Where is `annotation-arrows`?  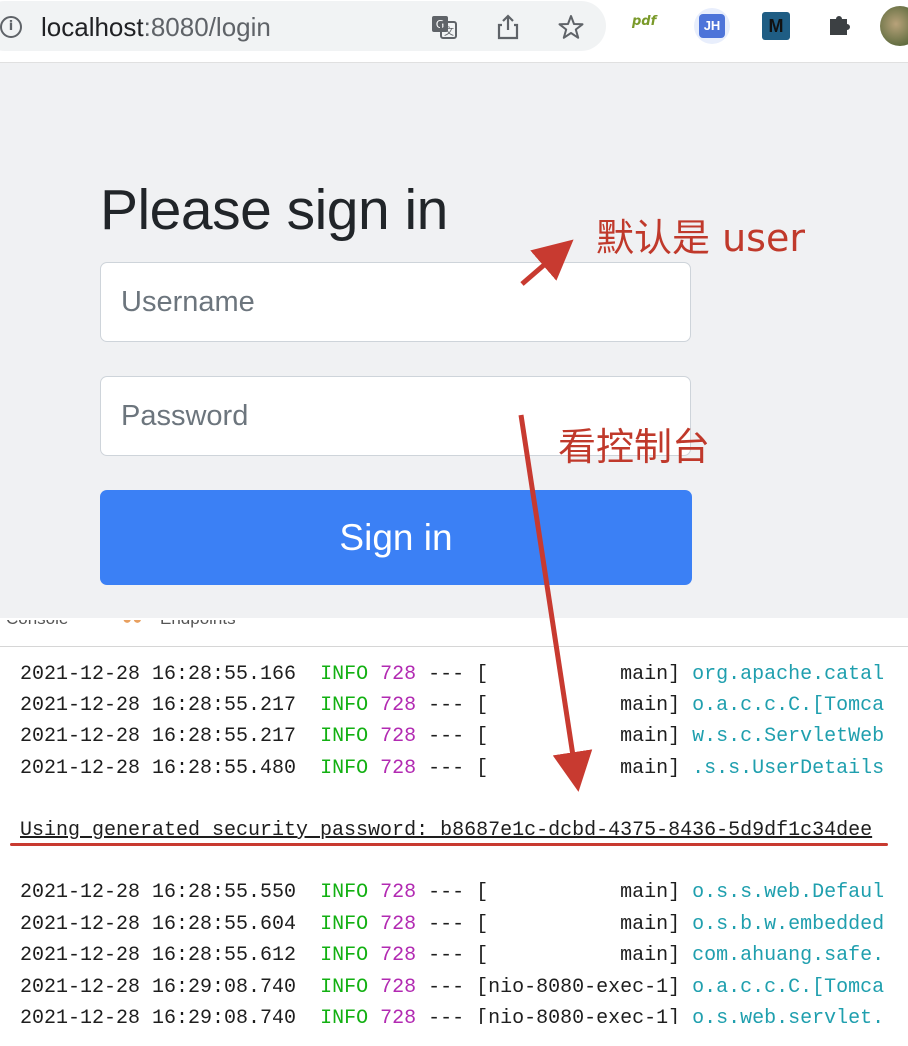 annotation-arrows is located at coordinates (555, 515).